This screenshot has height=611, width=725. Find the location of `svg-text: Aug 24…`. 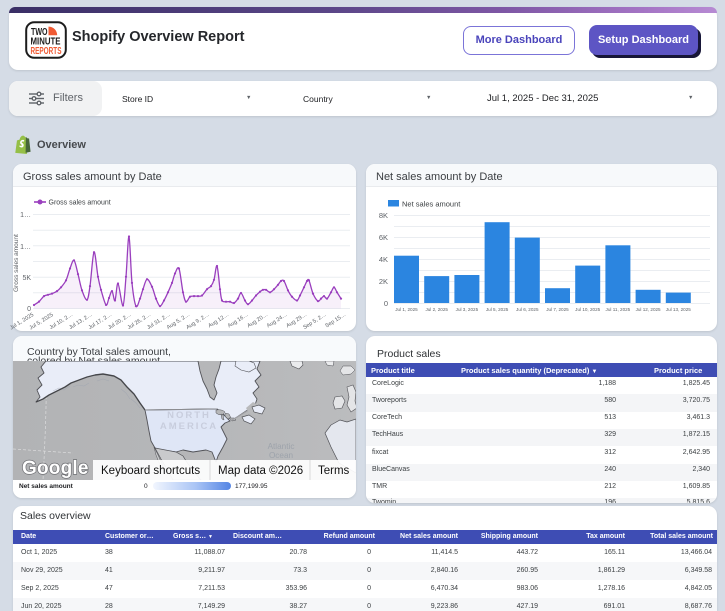

svg-text: Aug 24… is located at coordinates (277, 320).